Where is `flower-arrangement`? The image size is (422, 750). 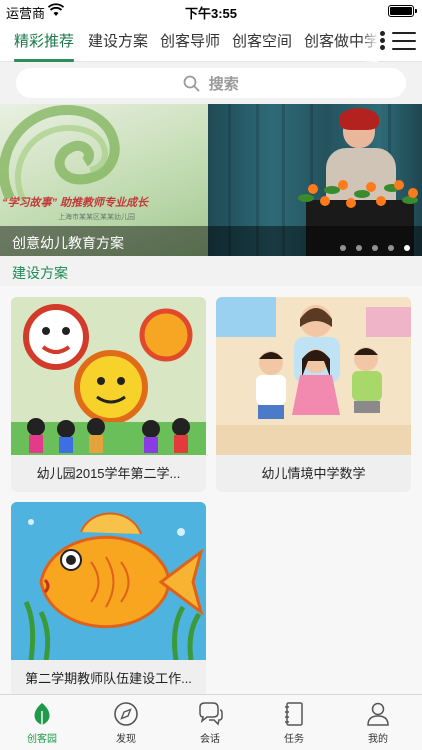
flower-arrangement is located at coordinates (358, 196).